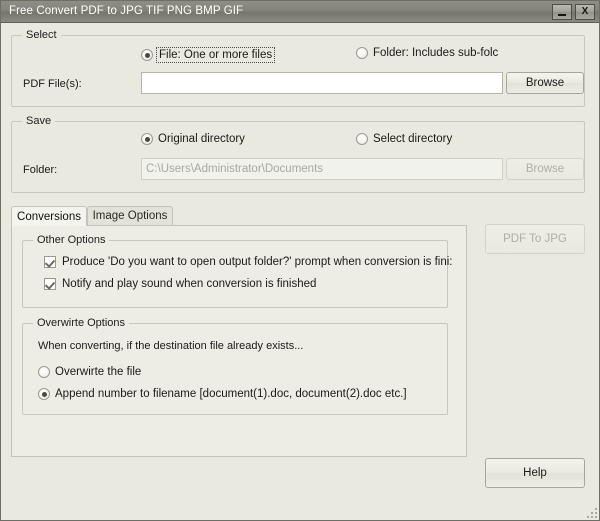 This screenshot has width=600, height=521. I want to click on radio-overwrite-file: Overwirte the file, so click(89, 372).